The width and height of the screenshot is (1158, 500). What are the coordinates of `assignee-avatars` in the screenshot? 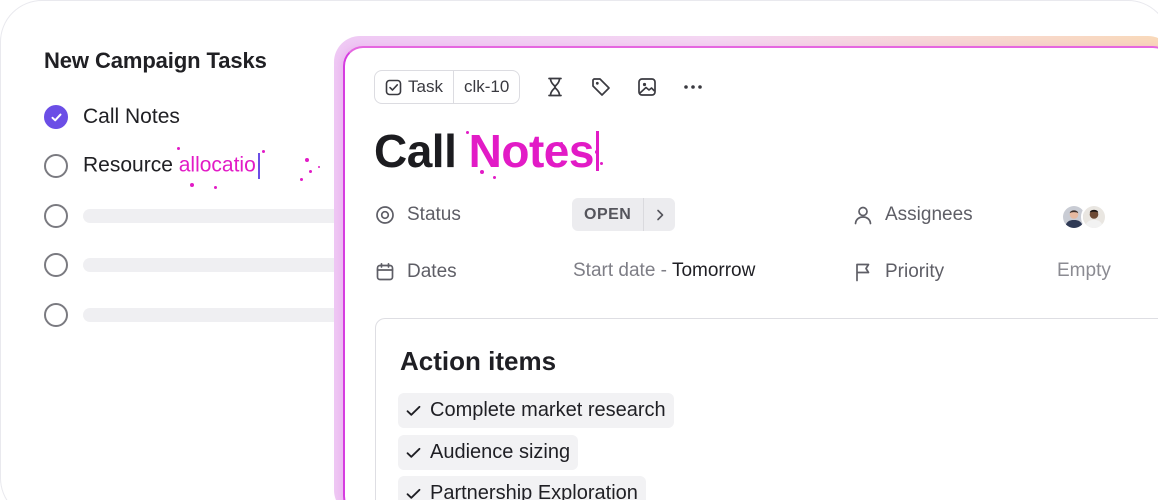 It's located at (1084, 217).